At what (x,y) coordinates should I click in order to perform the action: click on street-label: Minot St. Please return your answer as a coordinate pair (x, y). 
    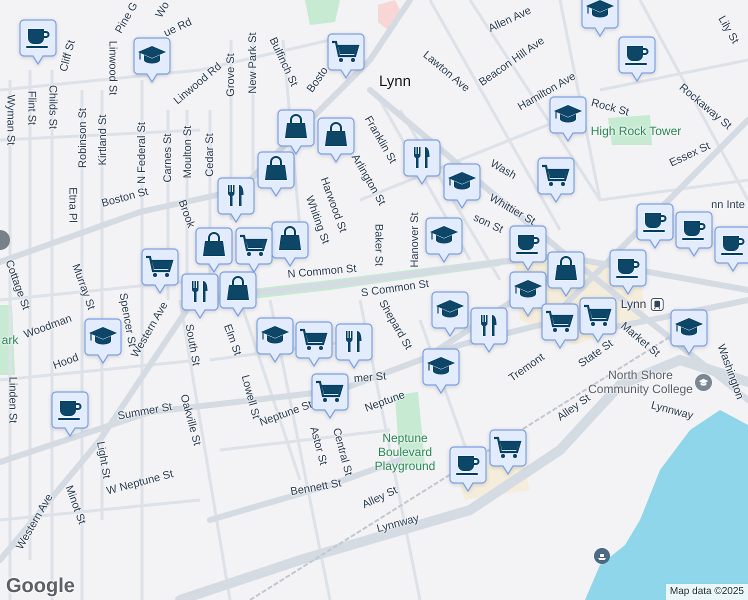
    Looking at the image, I should click on (75, 505).